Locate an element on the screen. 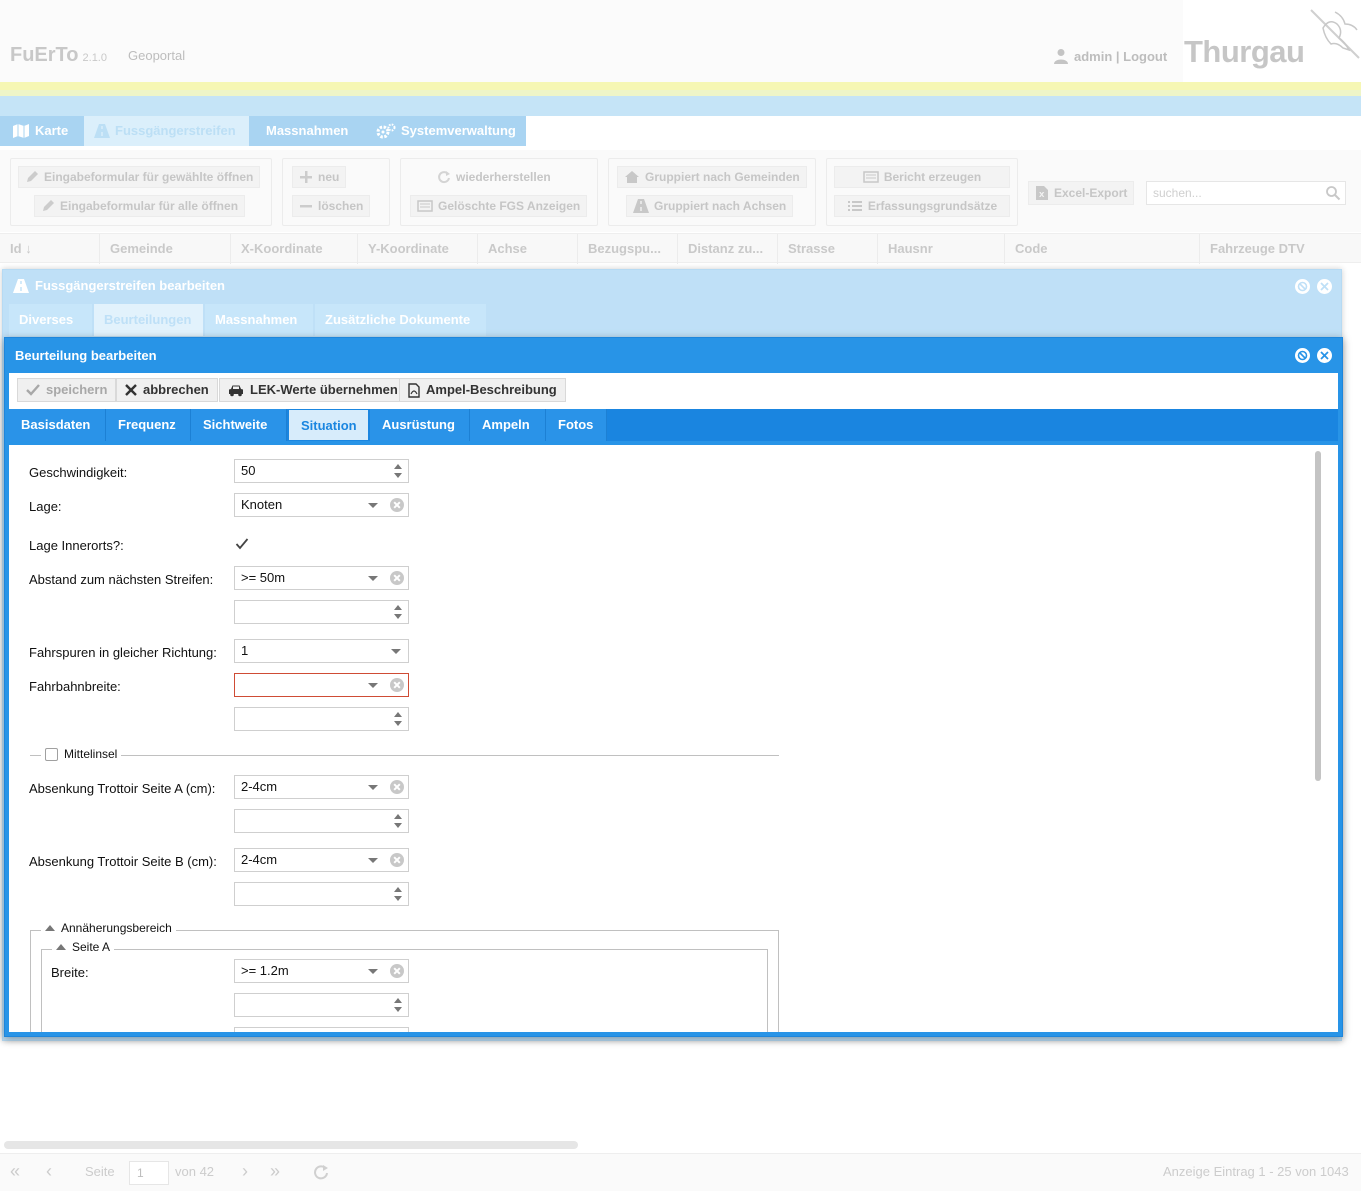  tab-zusaetzliche-dokumente: Zusätzliche Dokumente is located at coordinates (400, 320).